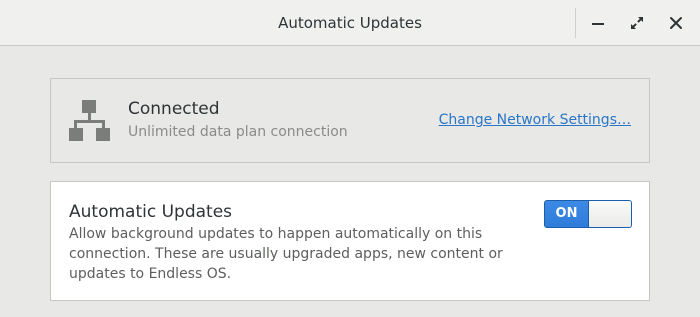 This screenshot has width=700, height=317. I want to click on toggle-on-label: ON, so click(566, 214).